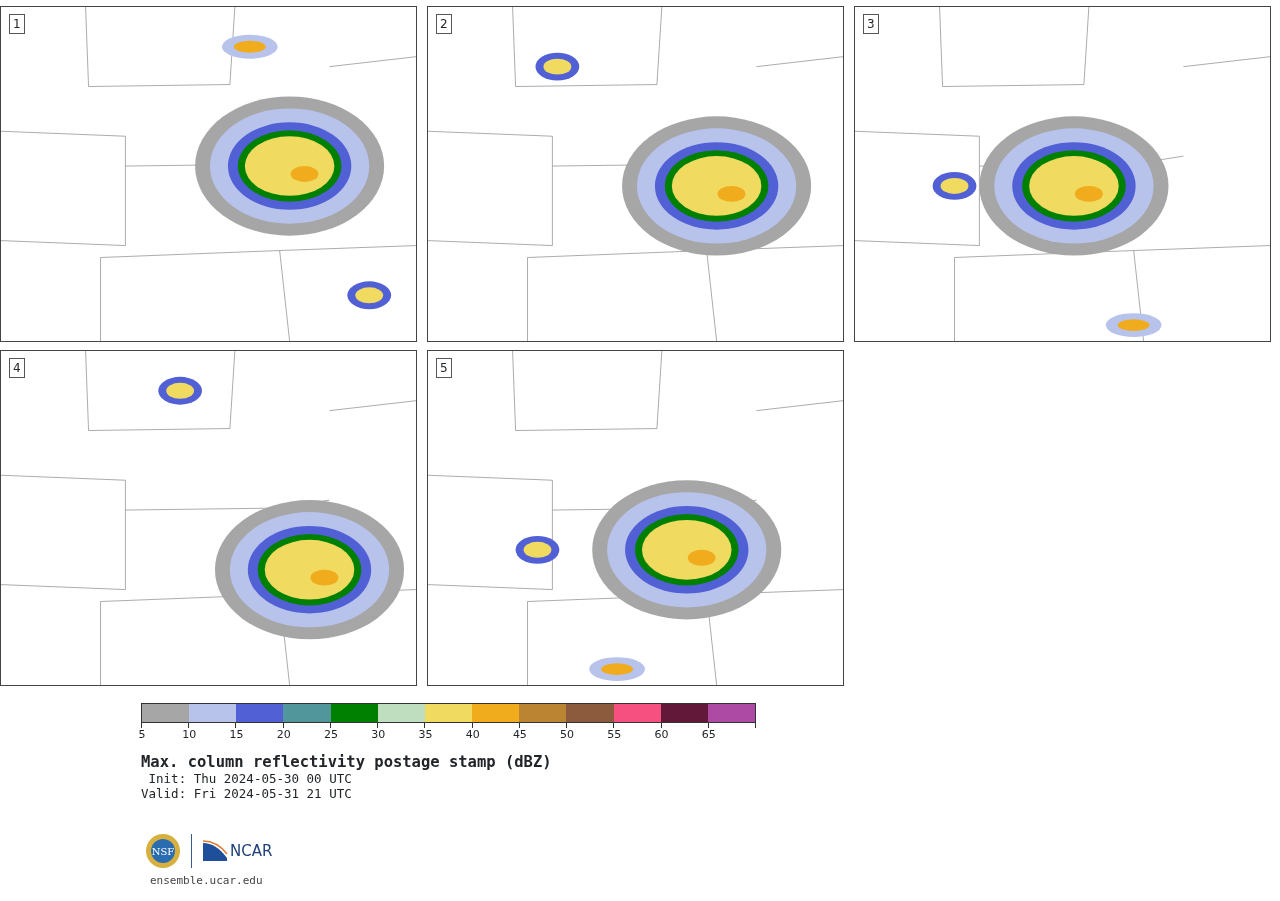 The width and height of the screenshot is (1280, 901). What do you see at coordinates (215, 851) in the screenshot?
I see `swoosh-logo` at bounding box center [215, 851].